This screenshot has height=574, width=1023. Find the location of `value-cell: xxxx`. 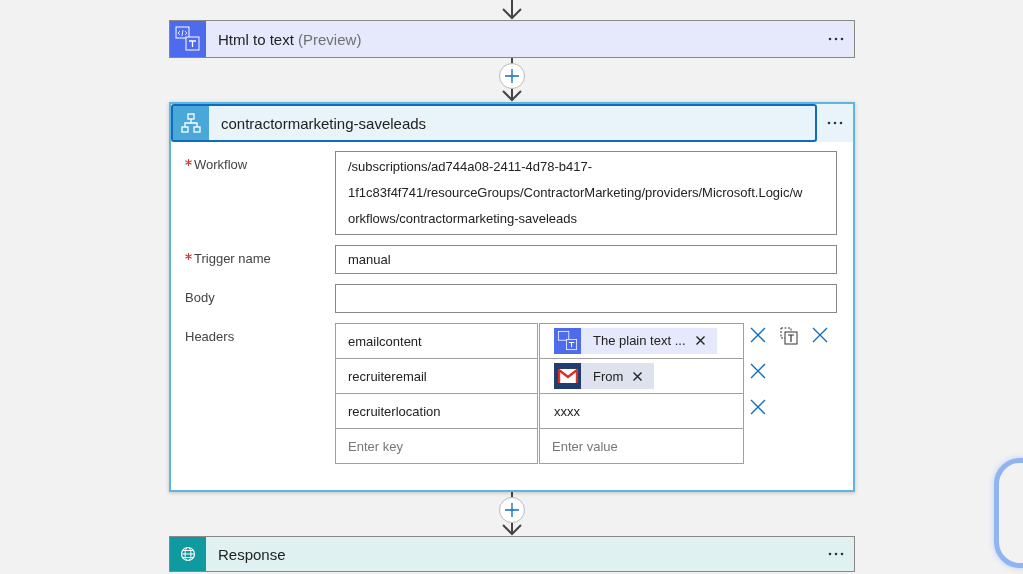

value-cell: xxxx is located at coordinates (567, 411).